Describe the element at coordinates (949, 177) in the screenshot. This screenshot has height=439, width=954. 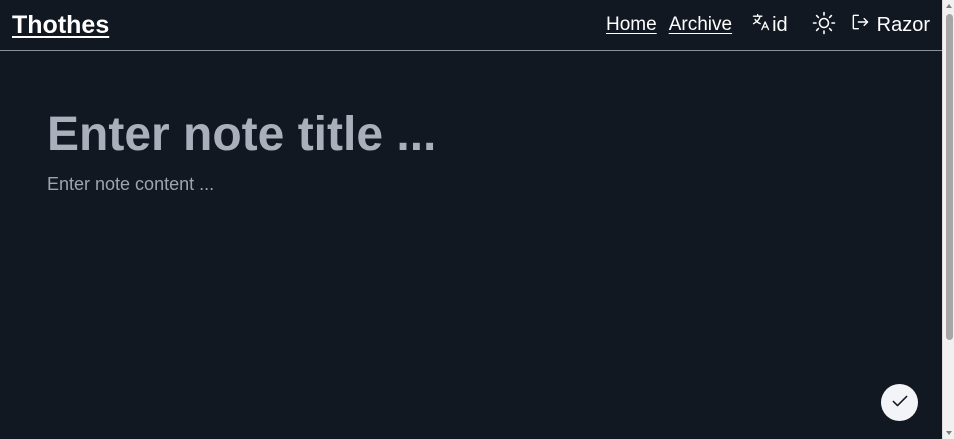
I see `scrollbar-thumb` at that location.